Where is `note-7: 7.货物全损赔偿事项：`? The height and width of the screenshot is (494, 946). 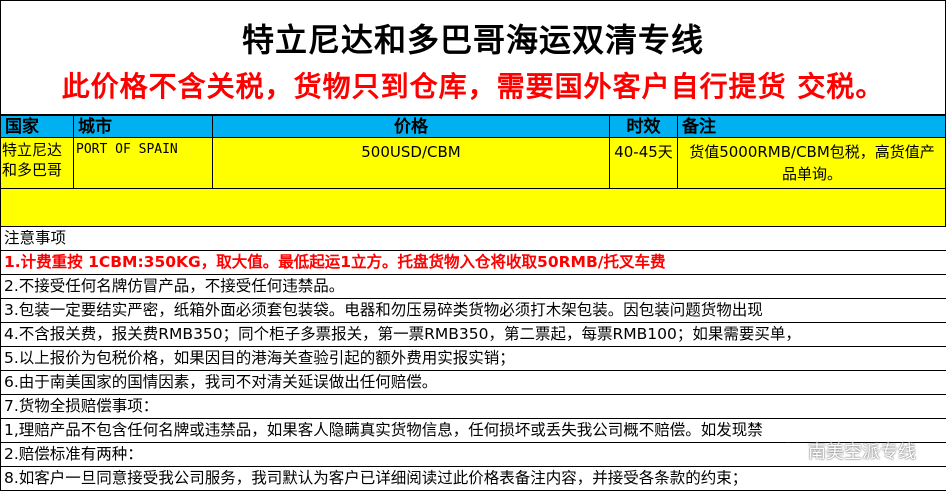 note-7: 7.货物全损赔偿事项： is located at coordinates (473, 407).